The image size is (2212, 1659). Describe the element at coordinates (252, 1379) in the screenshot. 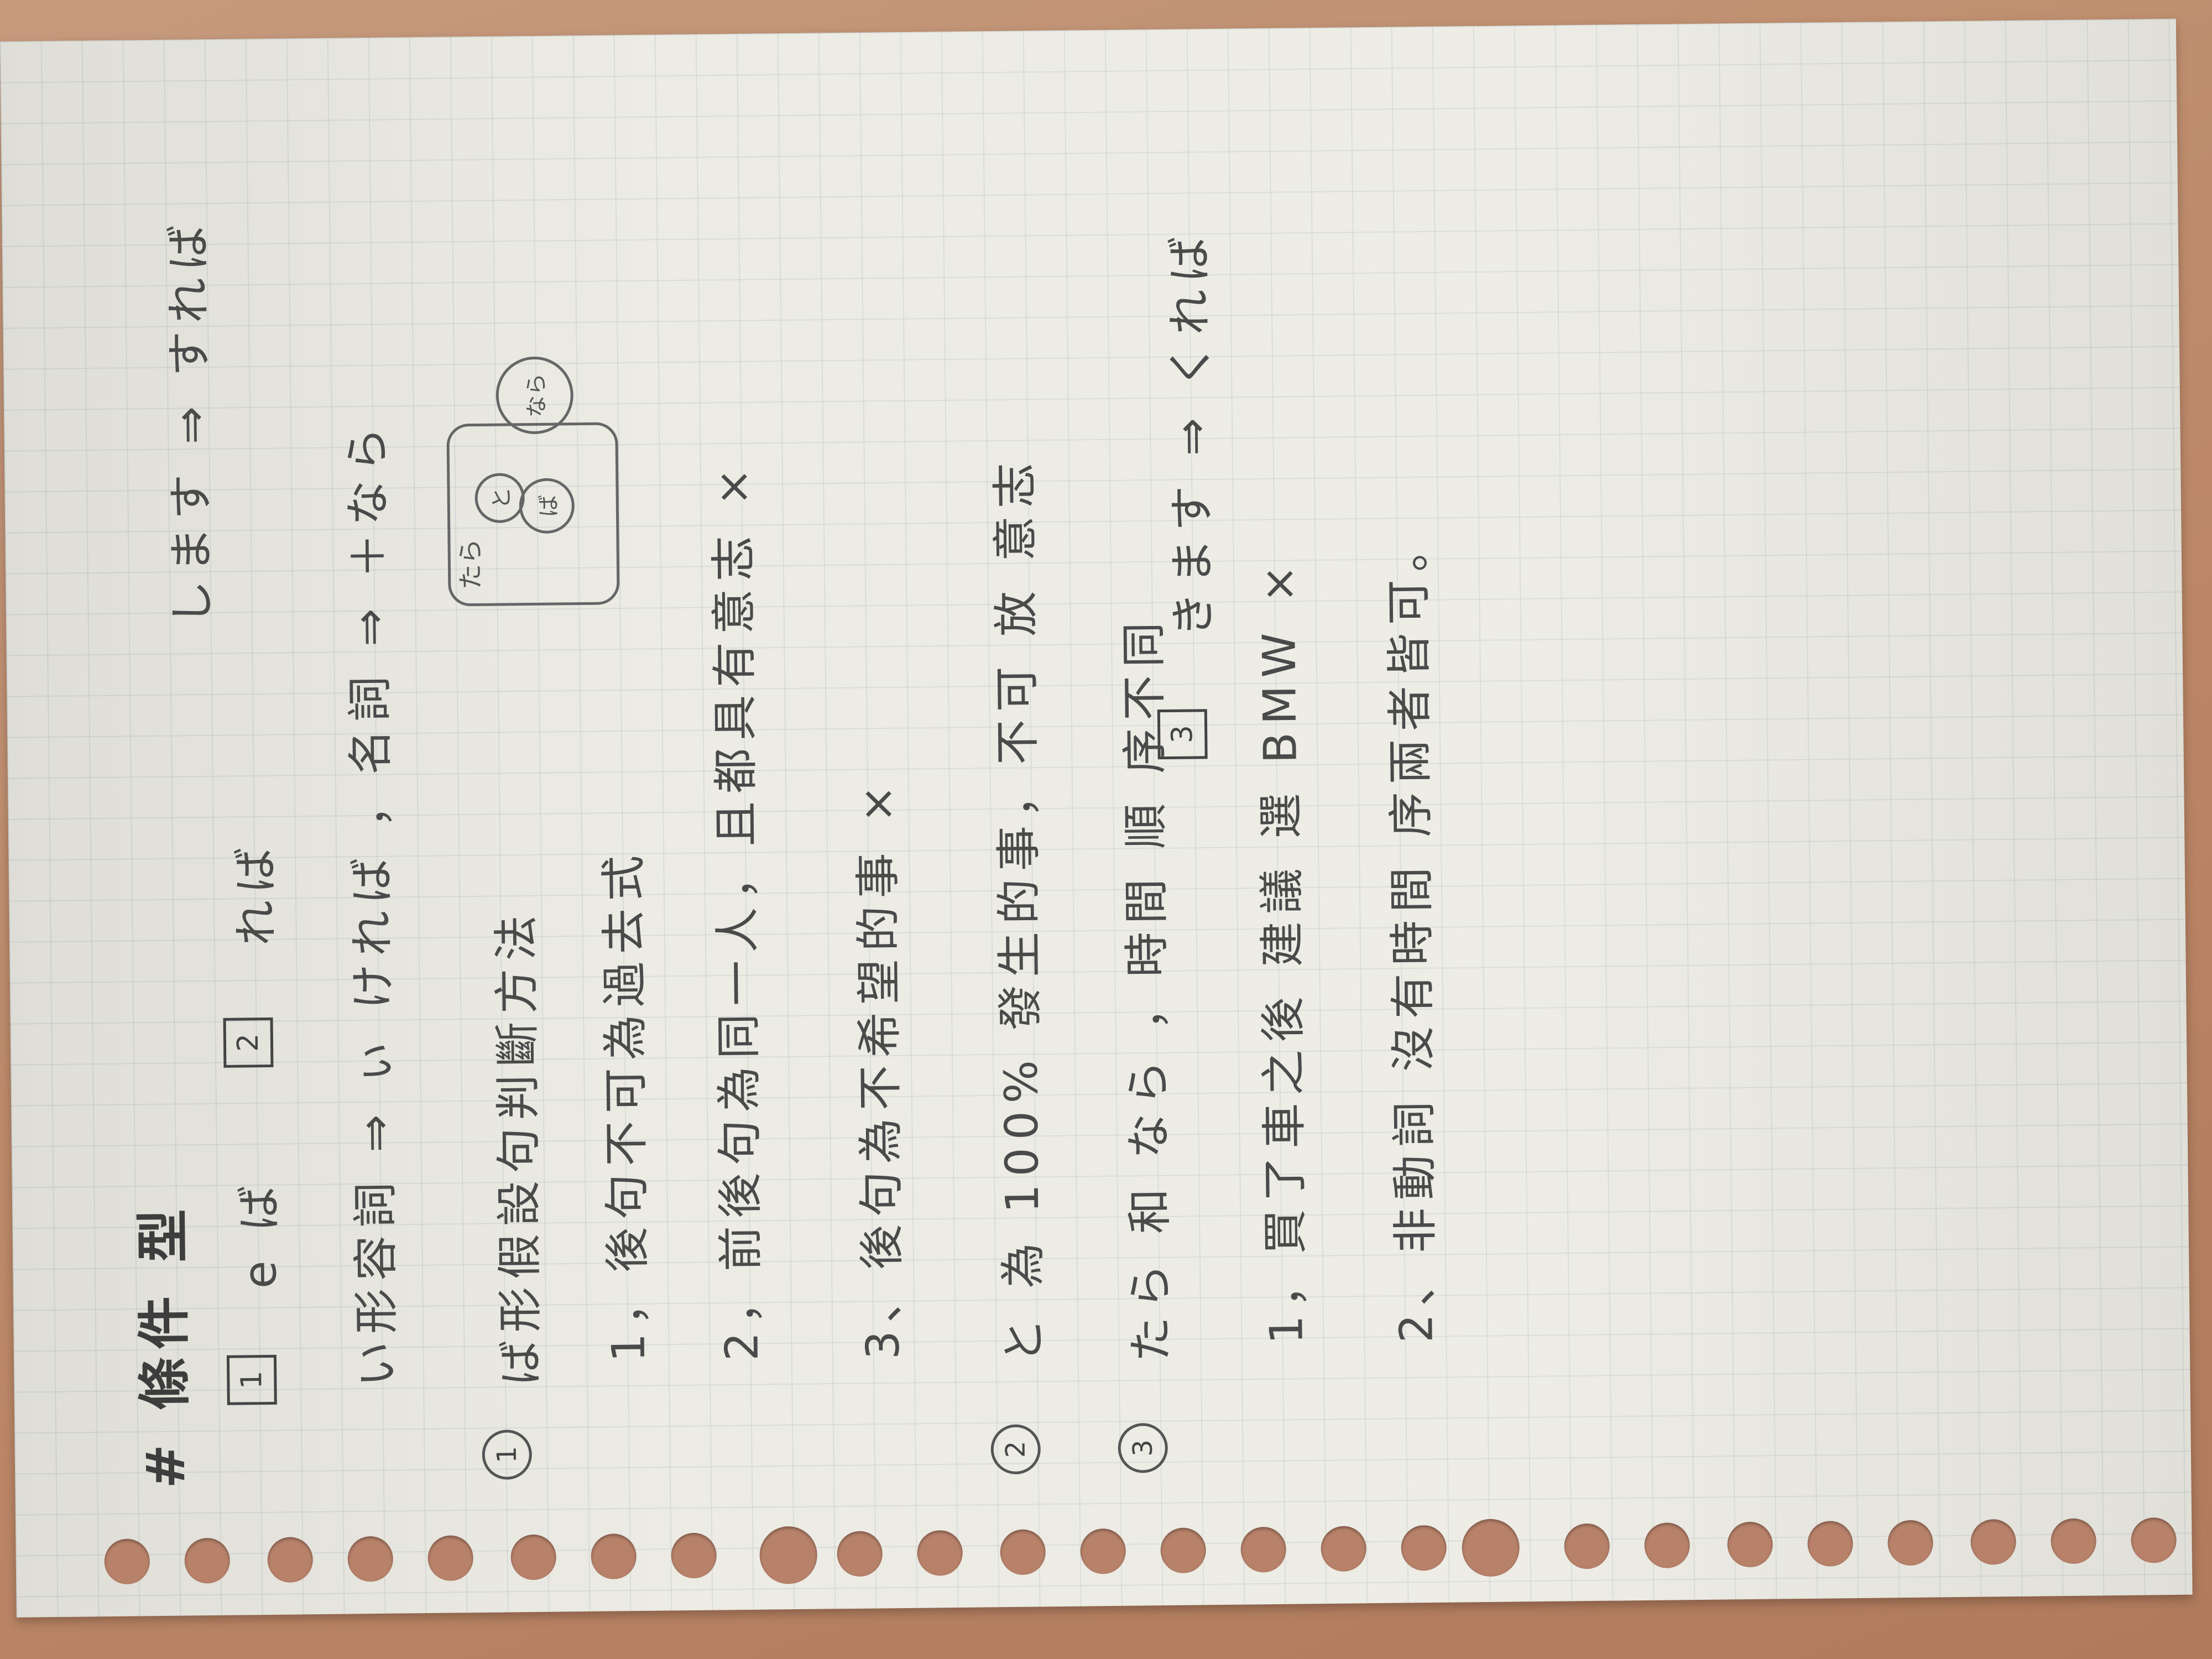

I see `box-marker-1: 1` at that location.